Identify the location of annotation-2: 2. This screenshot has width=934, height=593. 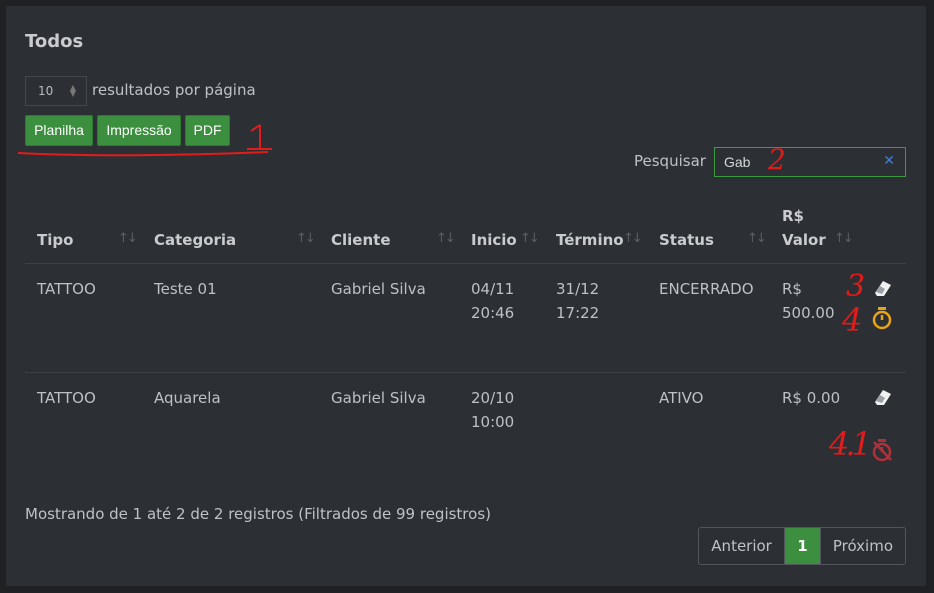
(777, 159).